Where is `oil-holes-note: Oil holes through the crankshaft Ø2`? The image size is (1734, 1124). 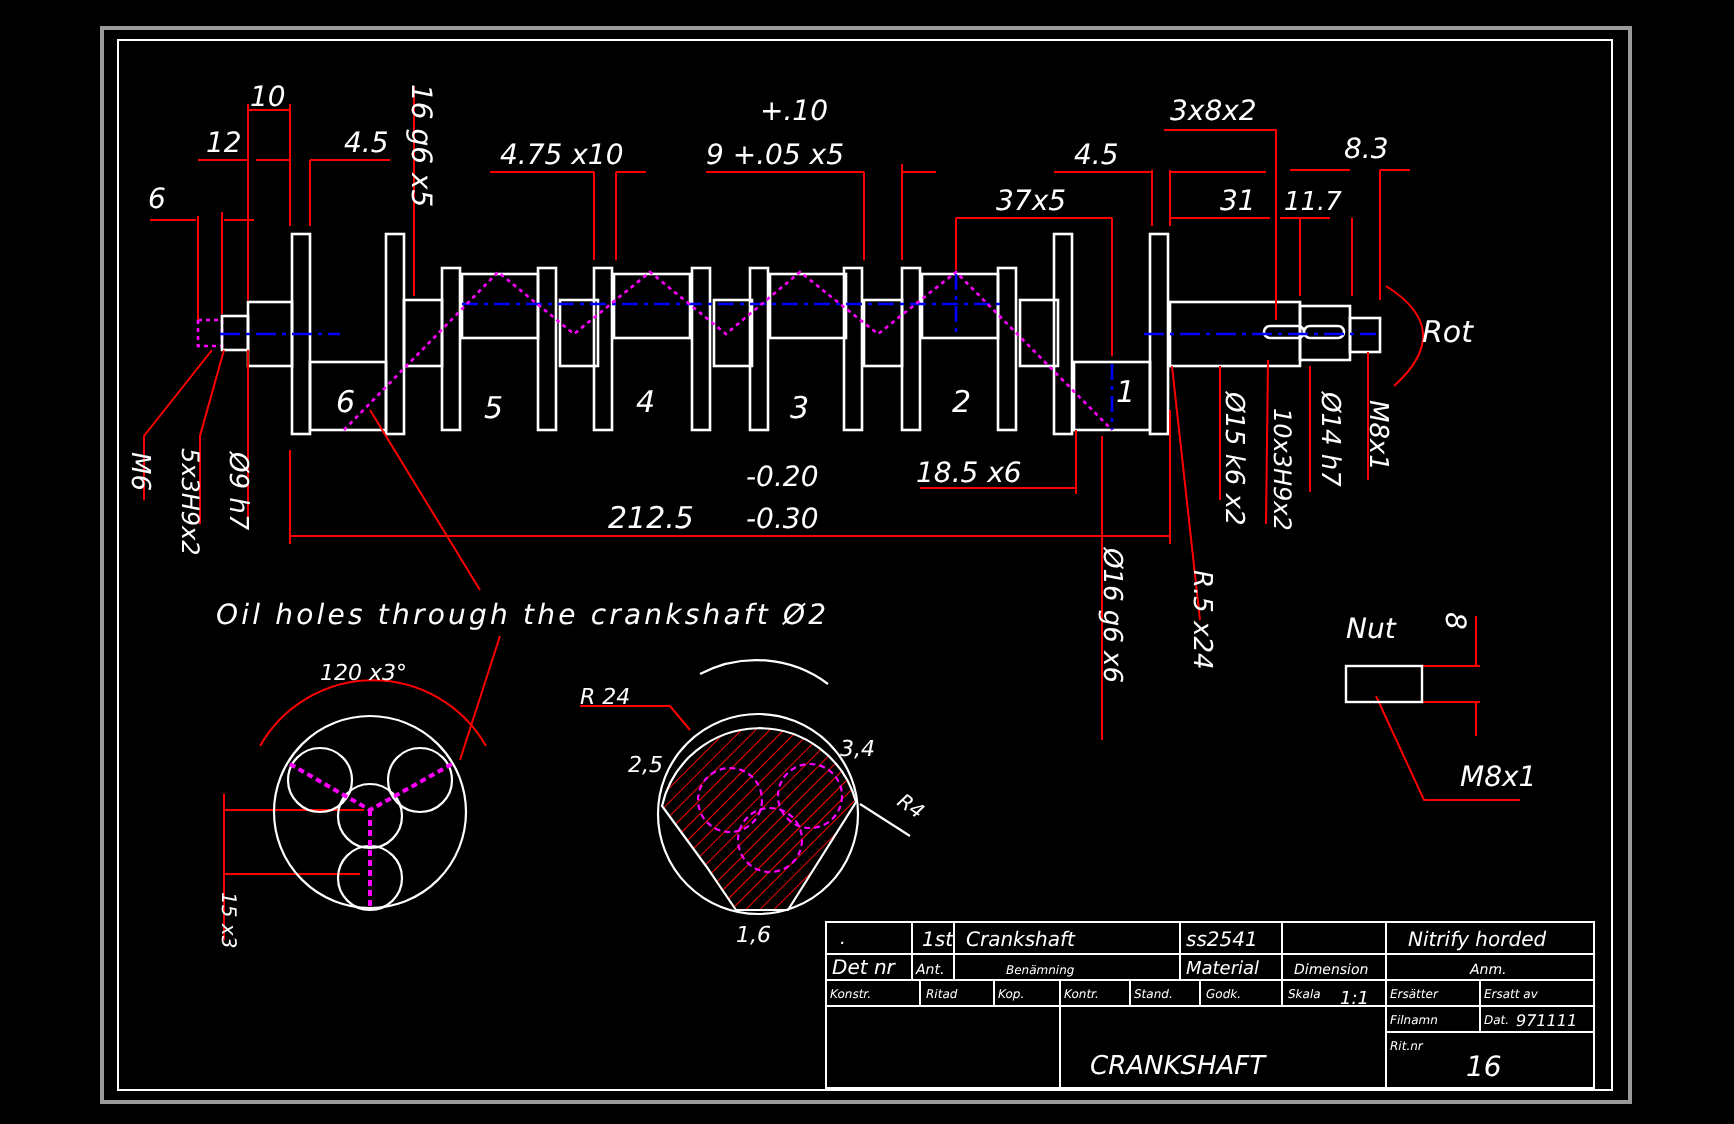
oil-holes-note: Oil holes through the crankshaft Ø2 is located at coordinates (523, 616).